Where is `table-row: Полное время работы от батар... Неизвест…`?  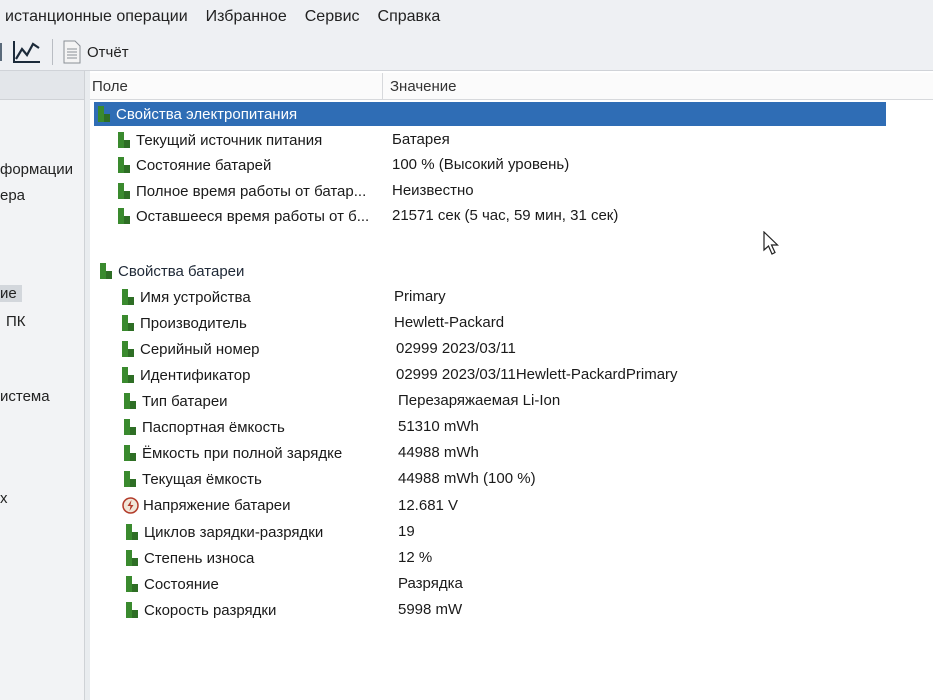 table-row: Полное время работы от батар... Неизвест… is located at coordinates (501, 191).